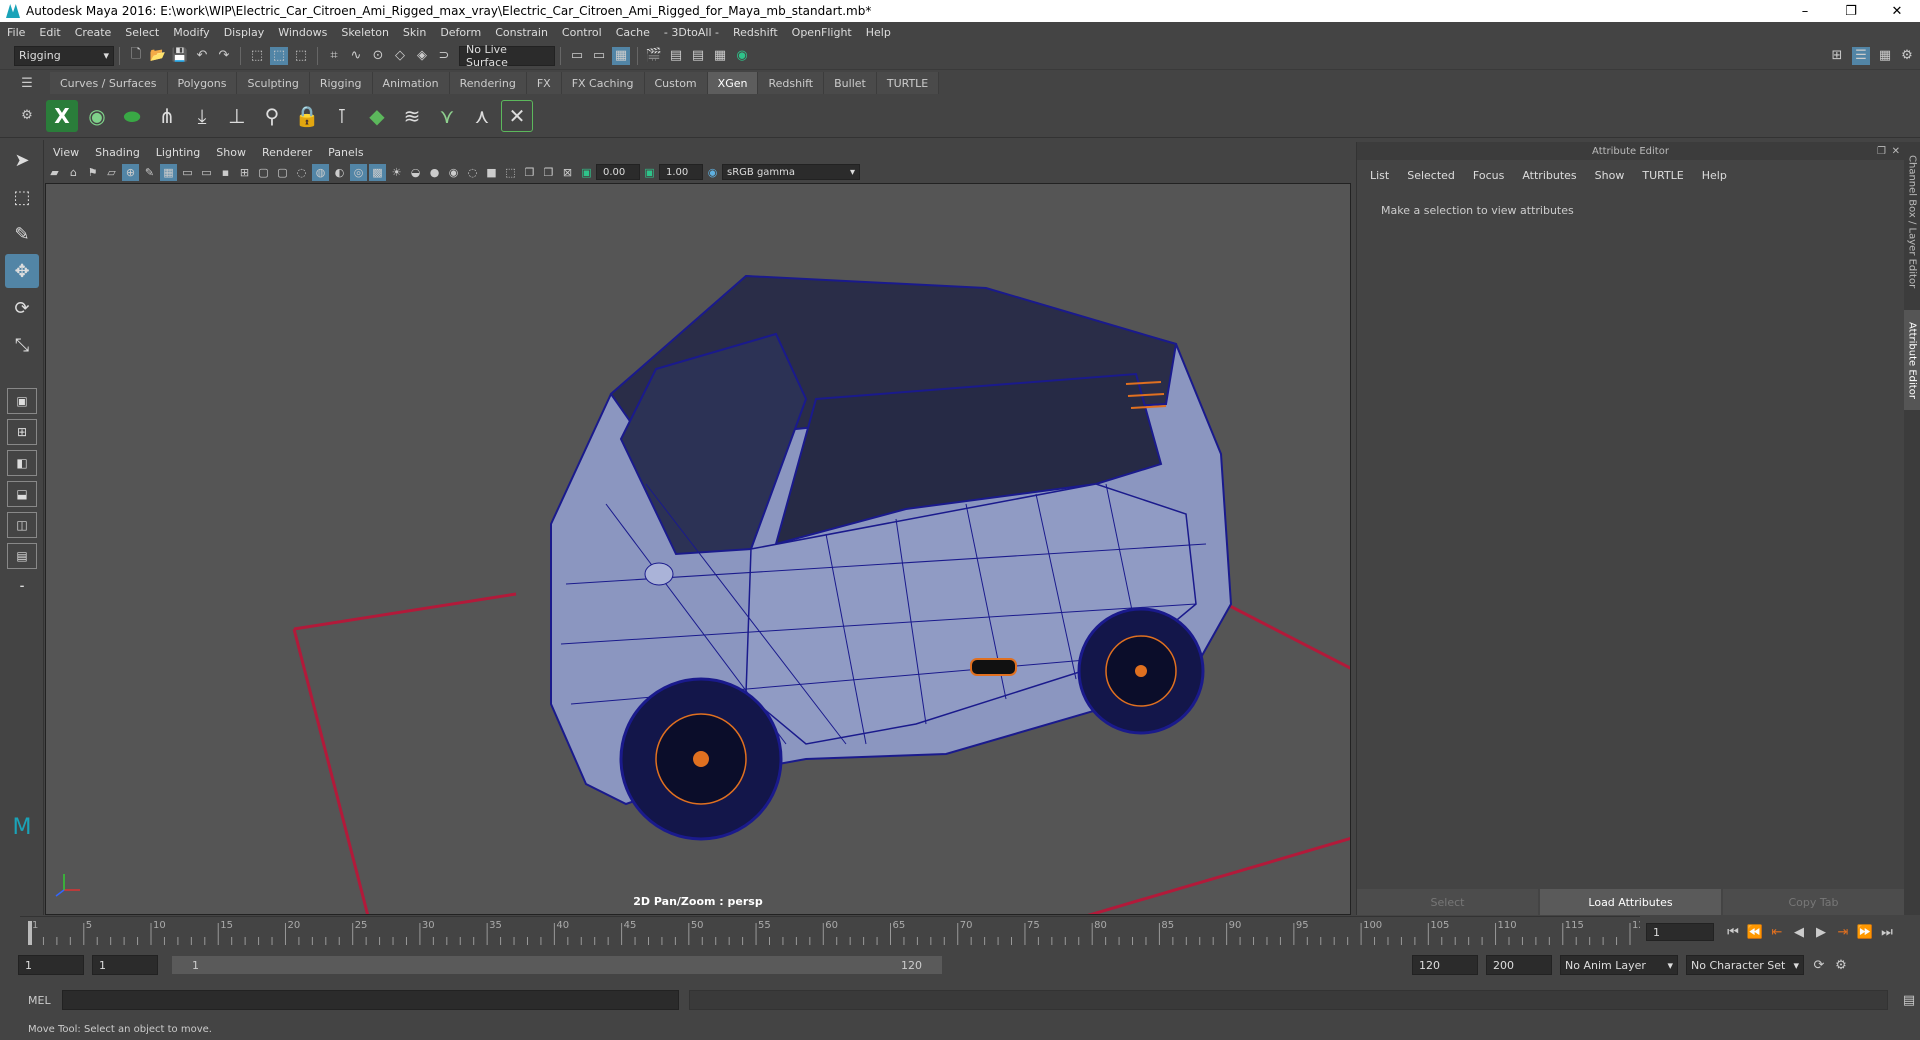  I want to click on attr-menu-turtle: TURTLE, so click(1662, 175).